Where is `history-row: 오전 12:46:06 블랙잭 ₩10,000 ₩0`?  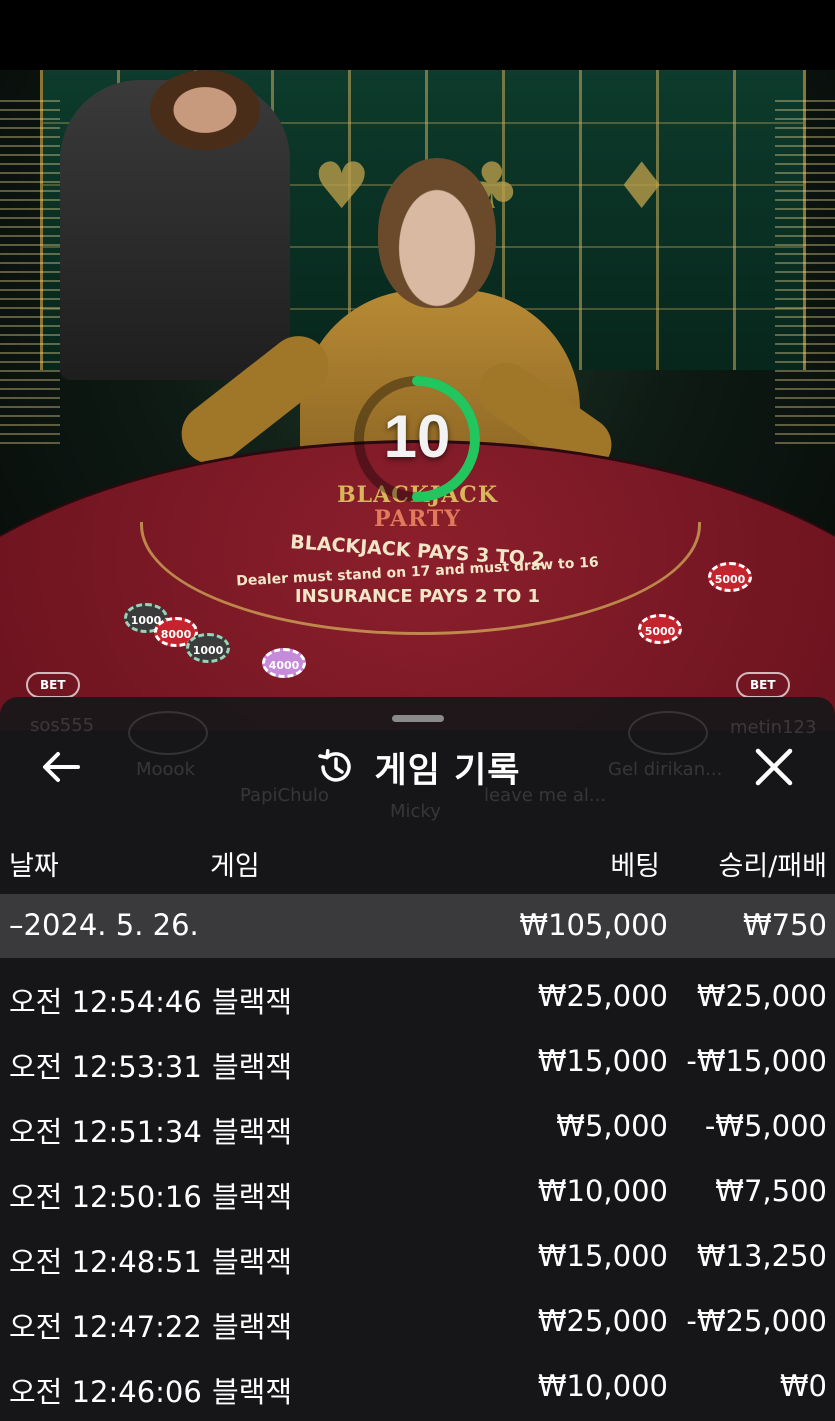
history-row: 오전 12:46:06 블랙잭 ₩10,000 ₩0 is located at coordinates (417, 1387).